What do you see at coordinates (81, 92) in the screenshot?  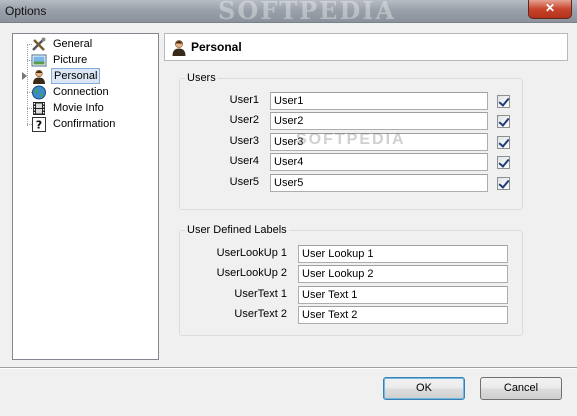 I see `tree-item-label: Connection` at bounding box center [81, 92].